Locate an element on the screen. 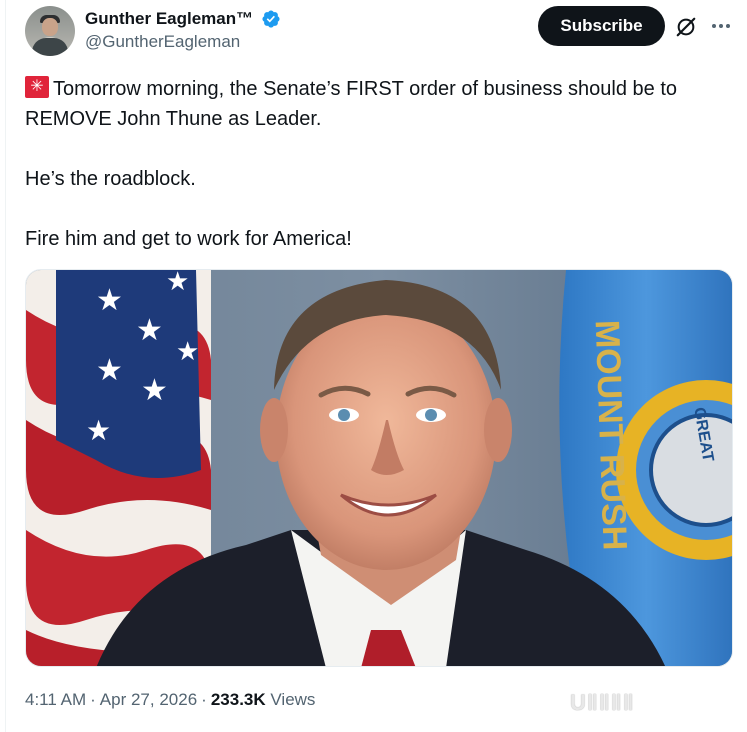 Image resolution: width=747 pixels, height=732 pixels. tweet-line-3: Fire him and get to work for America! is located at coordinates (188, 239).